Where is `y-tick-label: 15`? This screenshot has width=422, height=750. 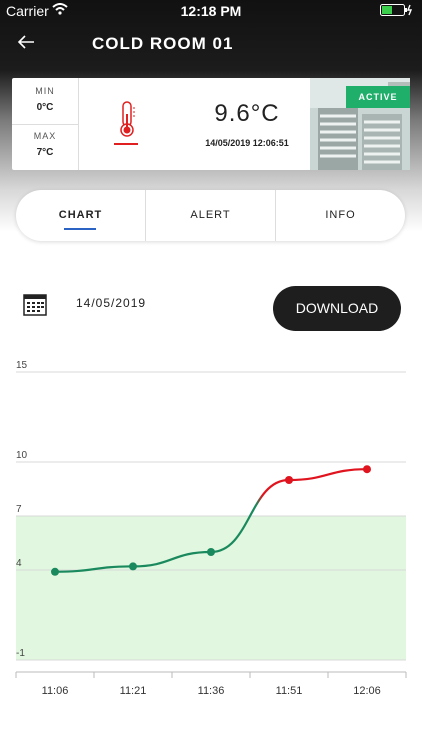
y-tick-label: 15 is located at coordinates (22, 365).